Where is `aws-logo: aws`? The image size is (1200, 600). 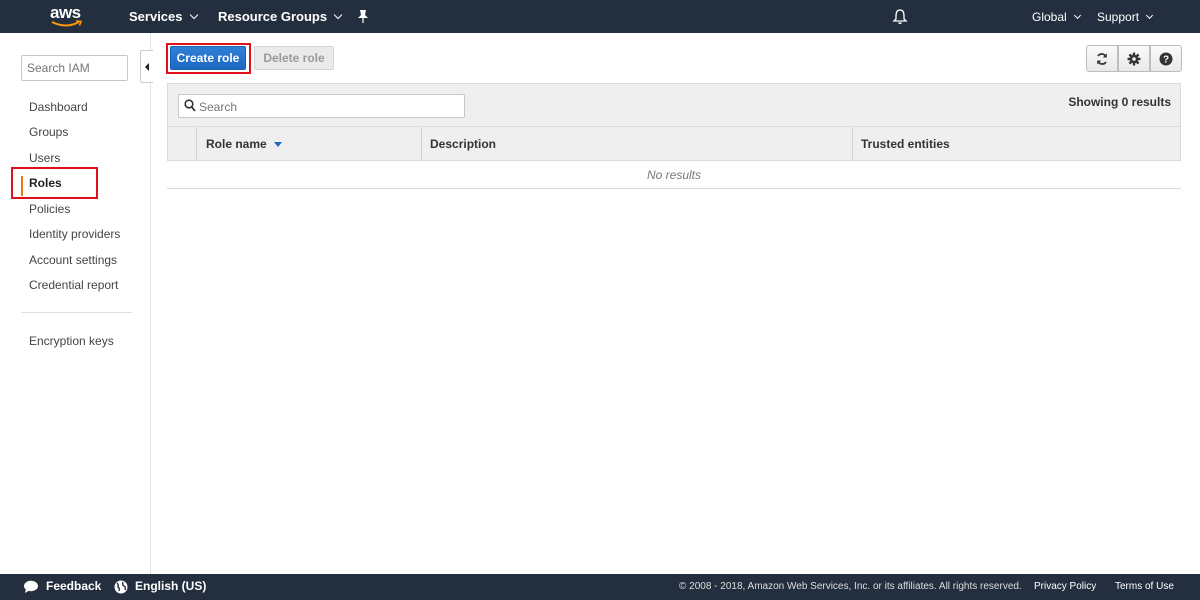 aws-logo: aws is located at coordinates (68, 16).